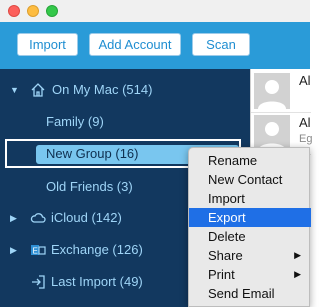  I want to click on sidebar-item-label: On My Mac (514), so click(102, 89).